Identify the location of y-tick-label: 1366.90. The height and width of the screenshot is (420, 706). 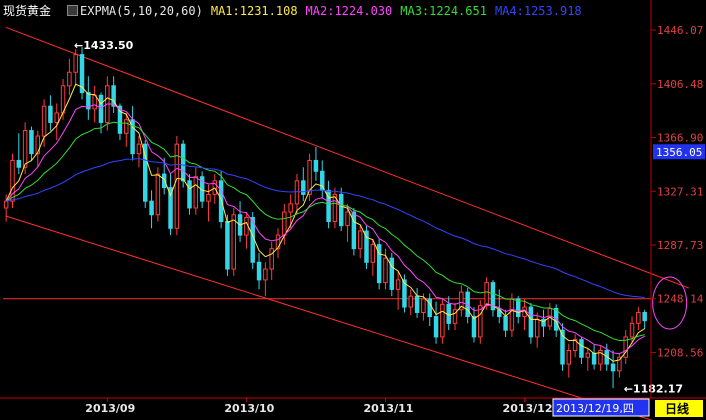
(680, 138).